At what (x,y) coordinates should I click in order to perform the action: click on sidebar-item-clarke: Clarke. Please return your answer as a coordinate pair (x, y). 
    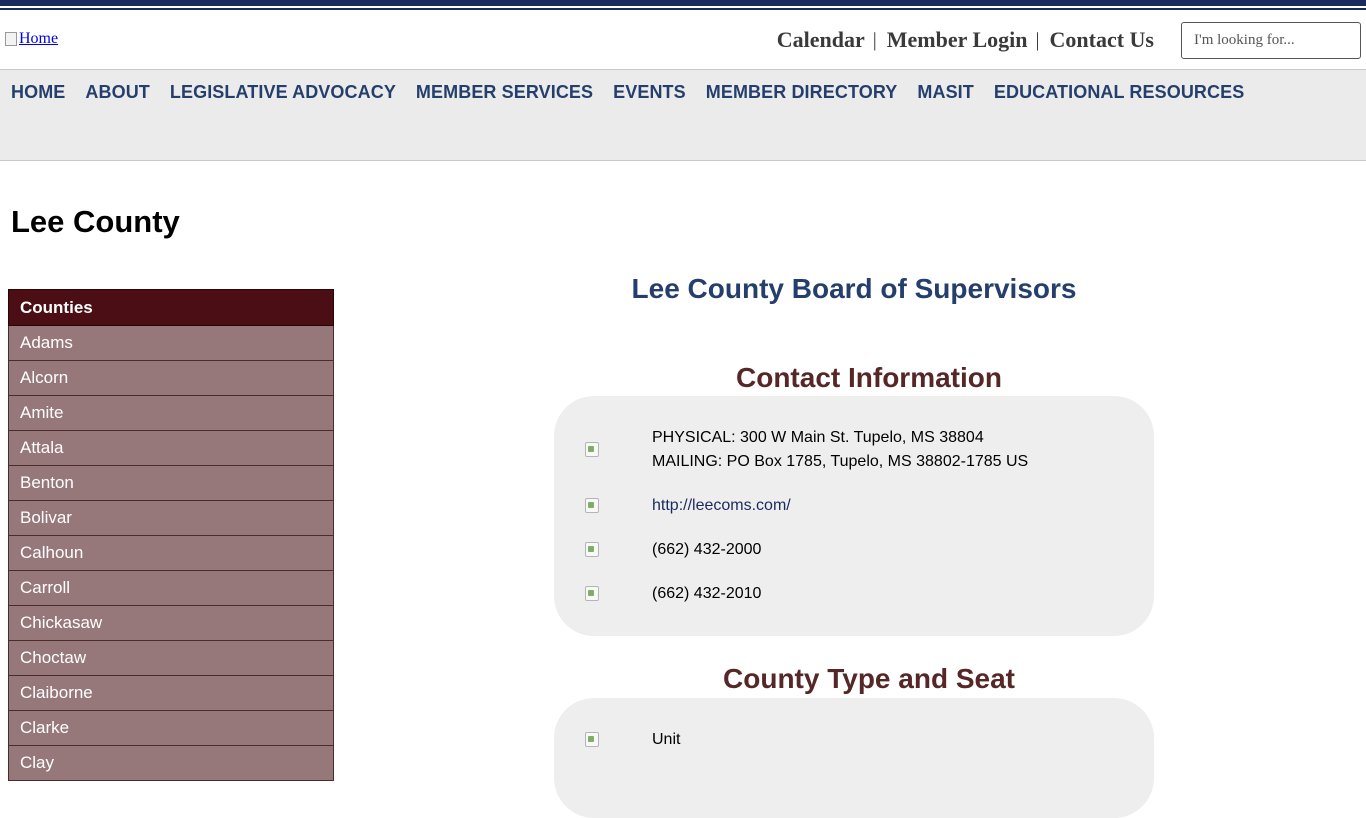
    Looking at the image, I should click on (171, 728).